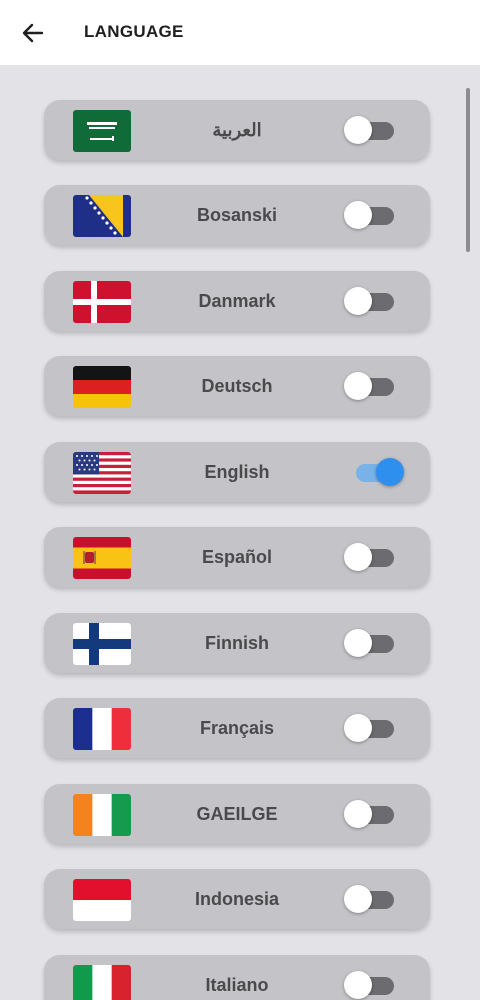 The image size is (480, 1000). I want to click on language-label: Finnish, so click(237, 643).